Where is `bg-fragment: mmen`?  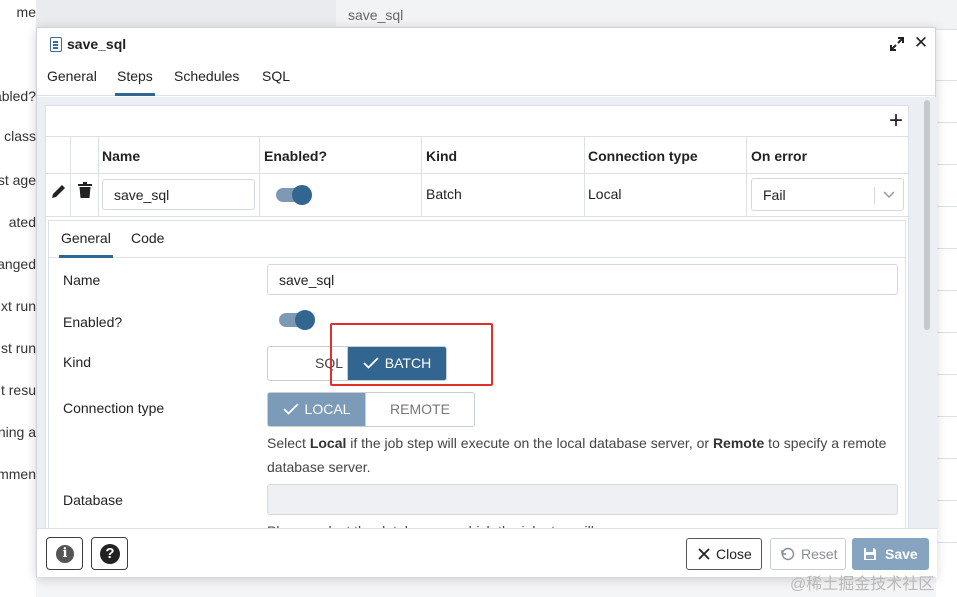 bg-fragment: mmen is located at coordinates (18, 474).